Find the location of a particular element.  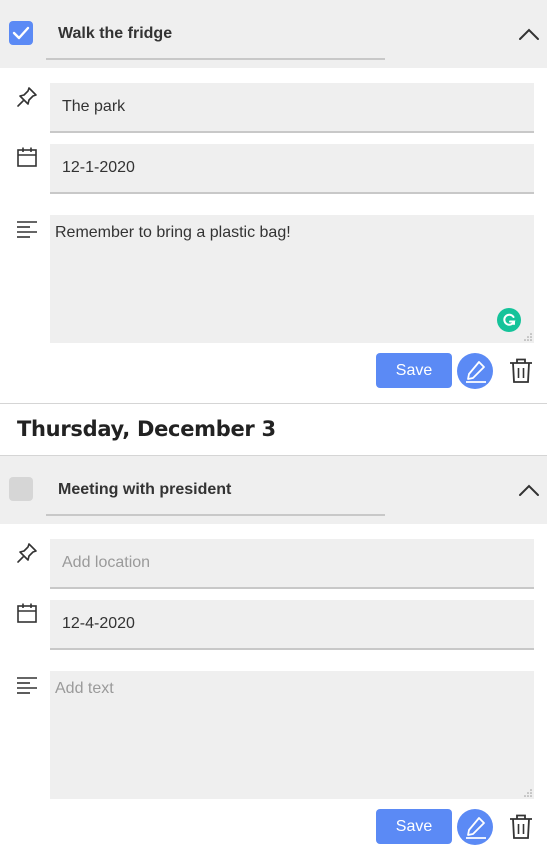

notes-textarea: Add text is located at coordinates (292, 735).